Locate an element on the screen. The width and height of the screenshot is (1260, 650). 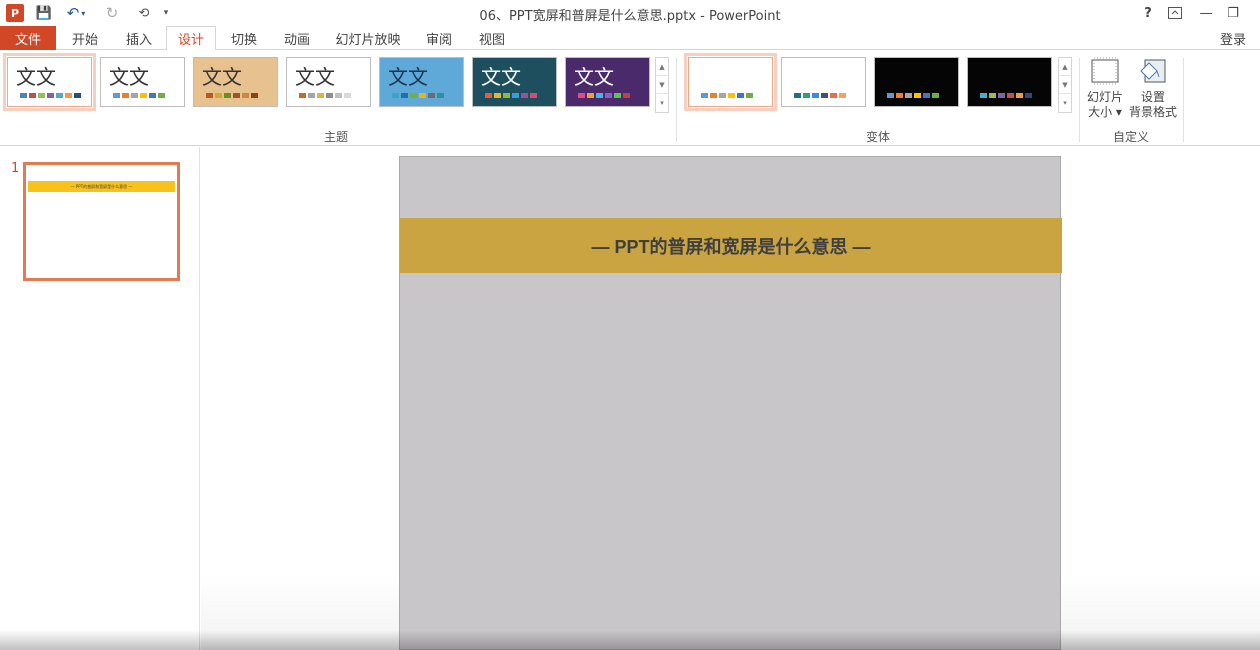
ribbon-tabs: 文件 开始 插入 设计 切换 动画 幻灯片放映 审阅 视图 登录 is located at coordinates (630, 38).